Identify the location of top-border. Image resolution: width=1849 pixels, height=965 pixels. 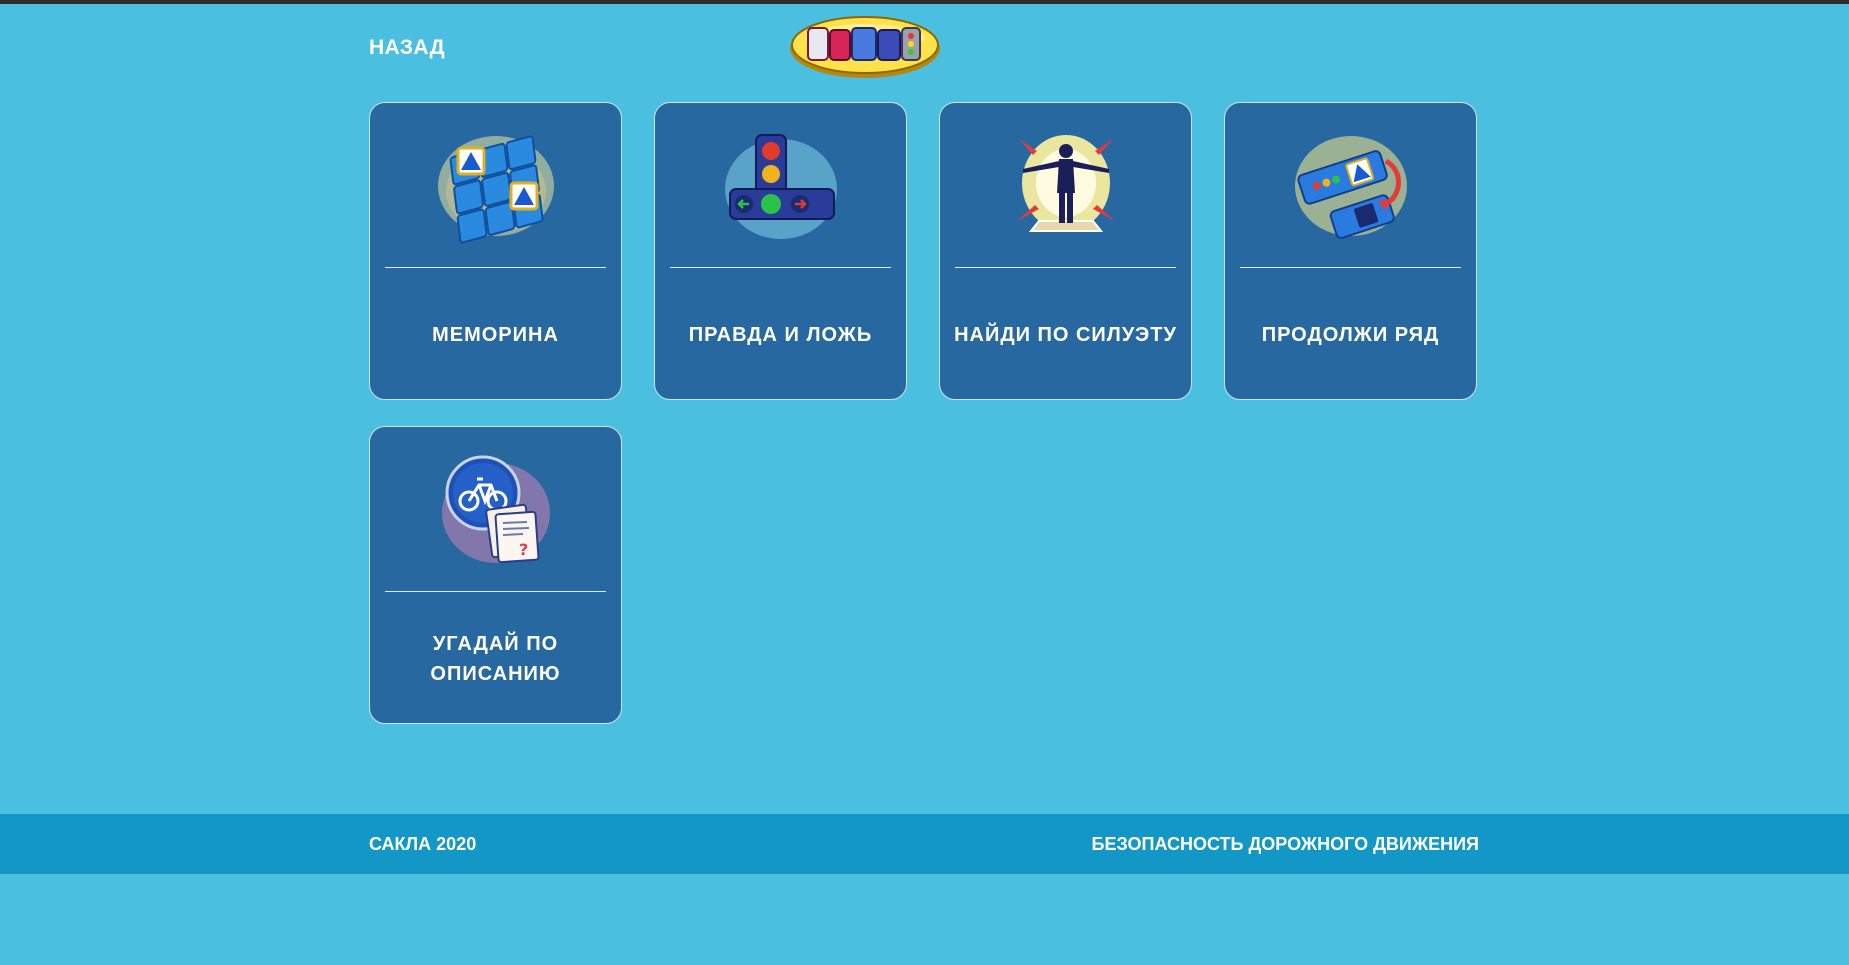
(924, 2).